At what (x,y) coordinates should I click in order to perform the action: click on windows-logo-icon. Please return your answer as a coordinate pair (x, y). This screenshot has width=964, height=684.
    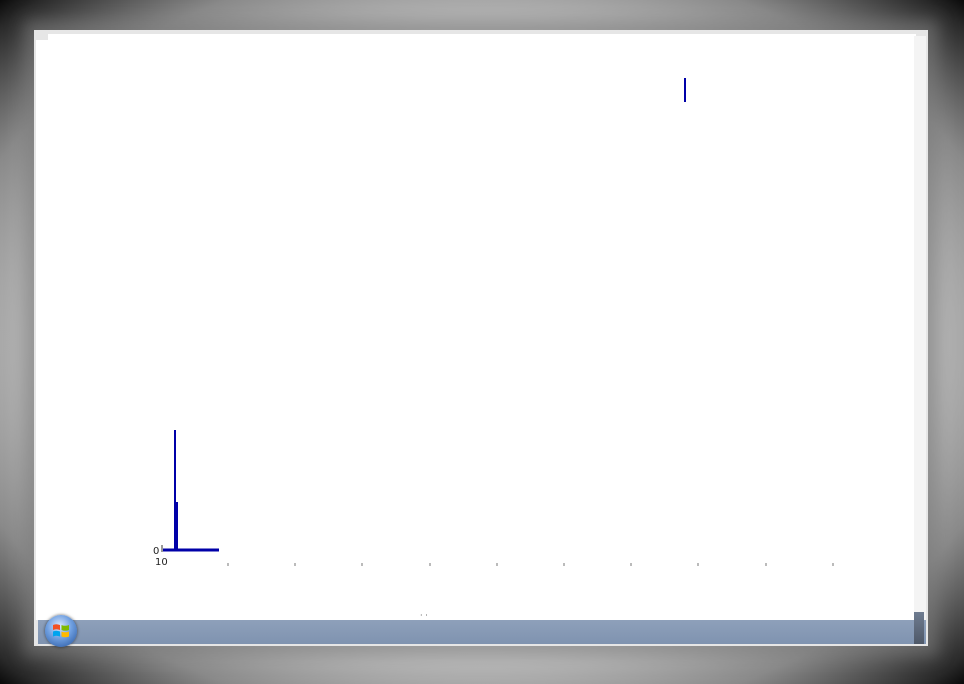
    Looking at the image, I should click on (61, 631).